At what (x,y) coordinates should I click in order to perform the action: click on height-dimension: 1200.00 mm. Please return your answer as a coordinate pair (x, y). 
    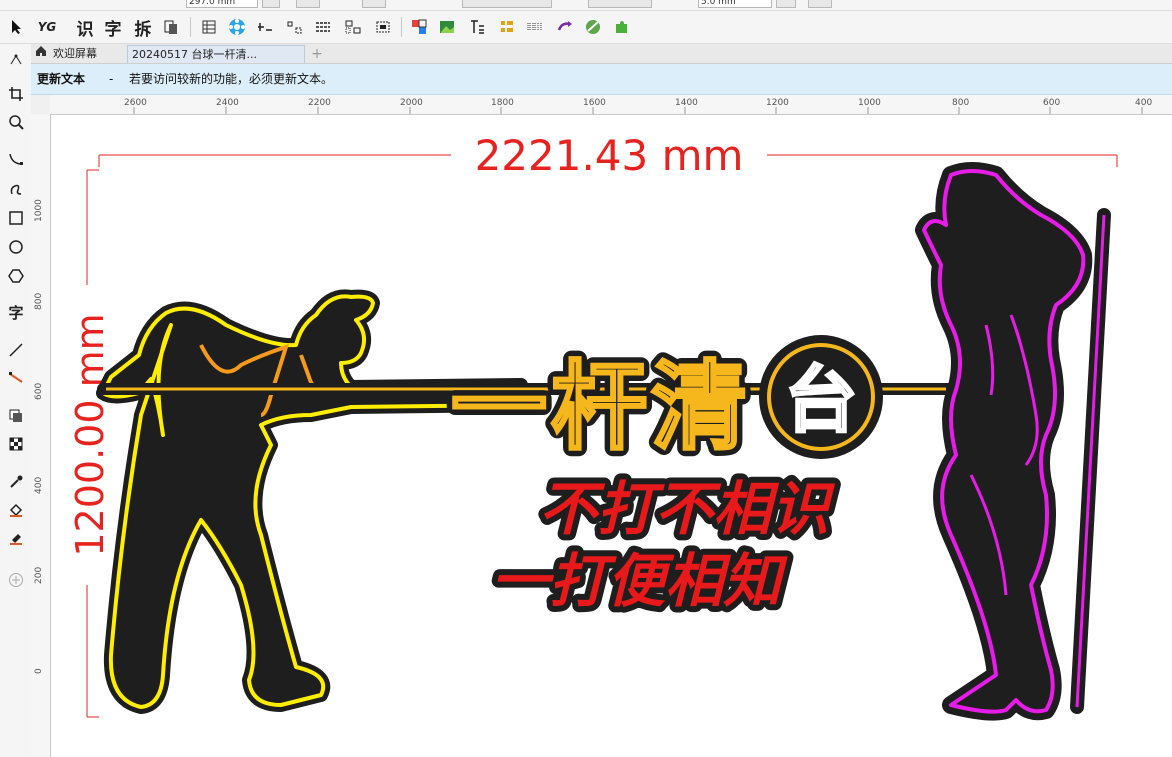
    Looking at the image, I should click on (90, 443).